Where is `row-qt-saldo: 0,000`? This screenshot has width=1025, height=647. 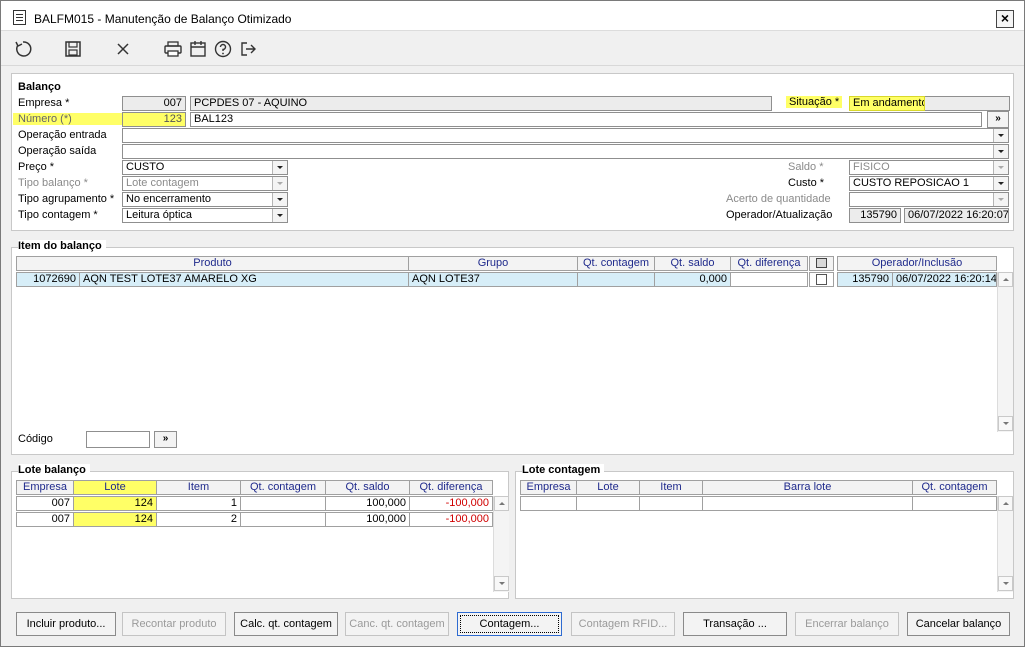 row-qt-saldo: 0,000 is located at coordinates (692, 279).